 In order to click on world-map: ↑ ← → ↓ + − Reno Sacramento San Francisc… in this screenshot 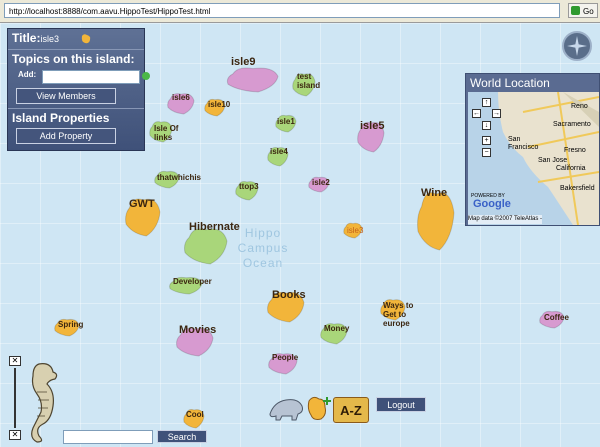, I will do `click(533, 158)`.